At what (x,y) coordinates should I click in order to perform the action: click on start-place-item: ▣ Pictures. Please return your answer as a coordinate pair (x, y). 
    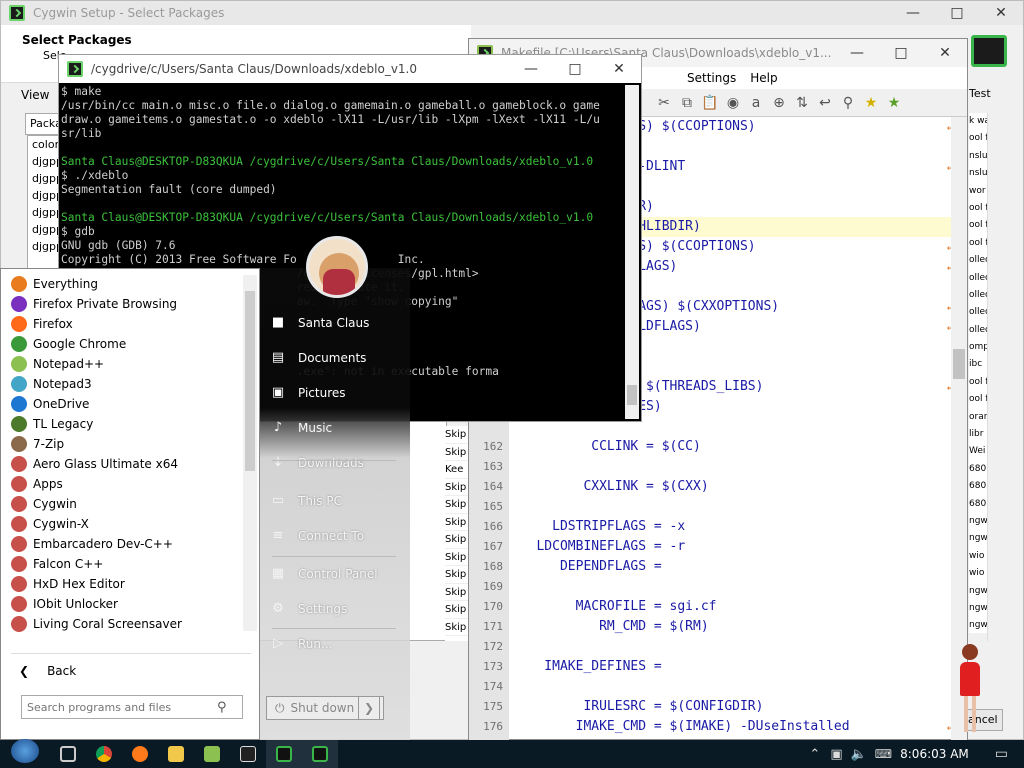
    Looking at the image, I should click on (308, 393).